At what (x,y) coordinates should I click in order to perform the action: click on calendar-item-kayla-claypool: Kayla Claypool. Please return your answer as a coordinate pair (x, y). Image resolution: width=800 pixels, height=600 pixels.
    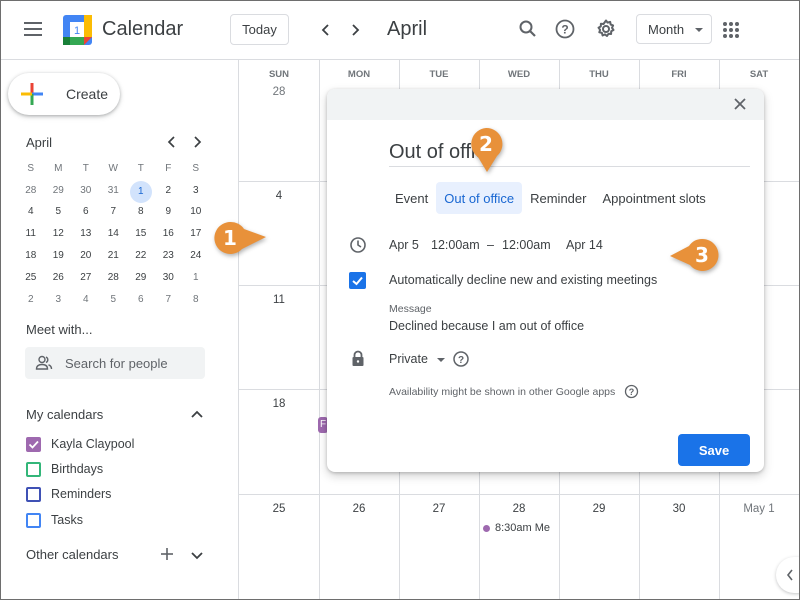
    Looking at the image, I should click on (120, 445).